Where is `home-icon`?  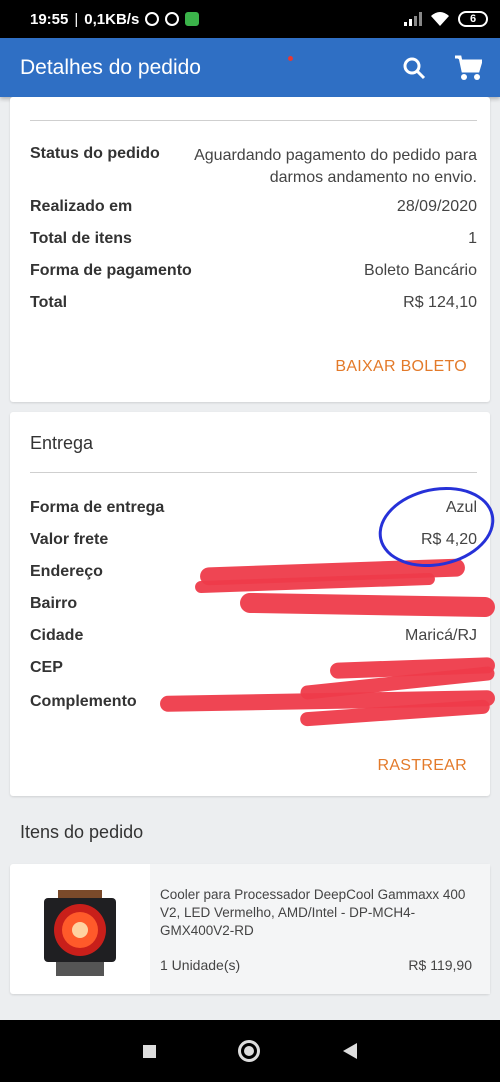
home-icon is located at coordinates (248, 1051).